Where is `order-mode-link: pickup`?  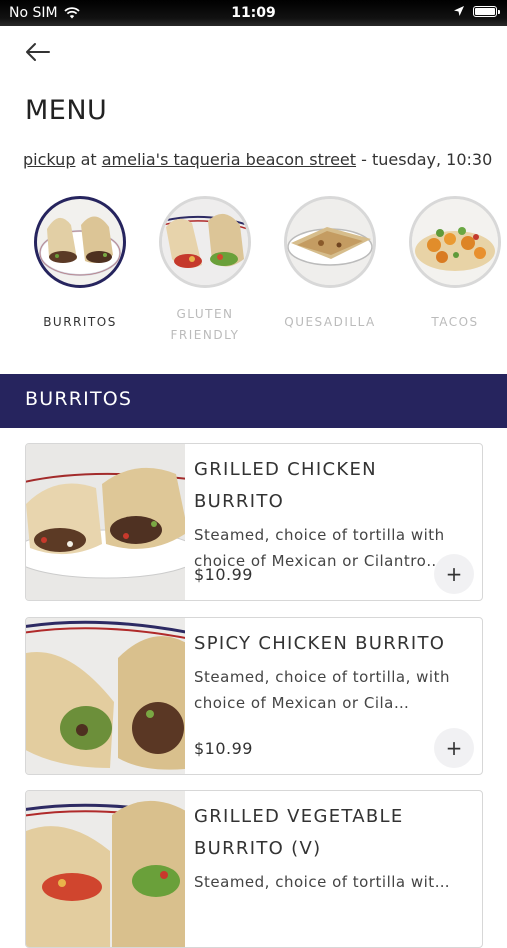
order-mode-link: pickup is located at coordinates (49, 159).